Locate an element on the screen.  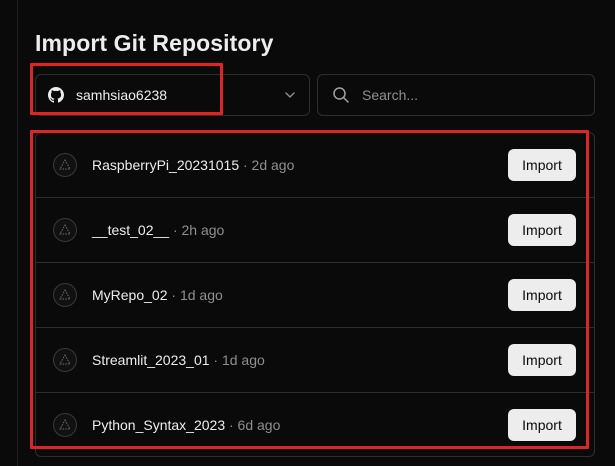
page-title: Import Git Repository is located at coordinates (154, 43).